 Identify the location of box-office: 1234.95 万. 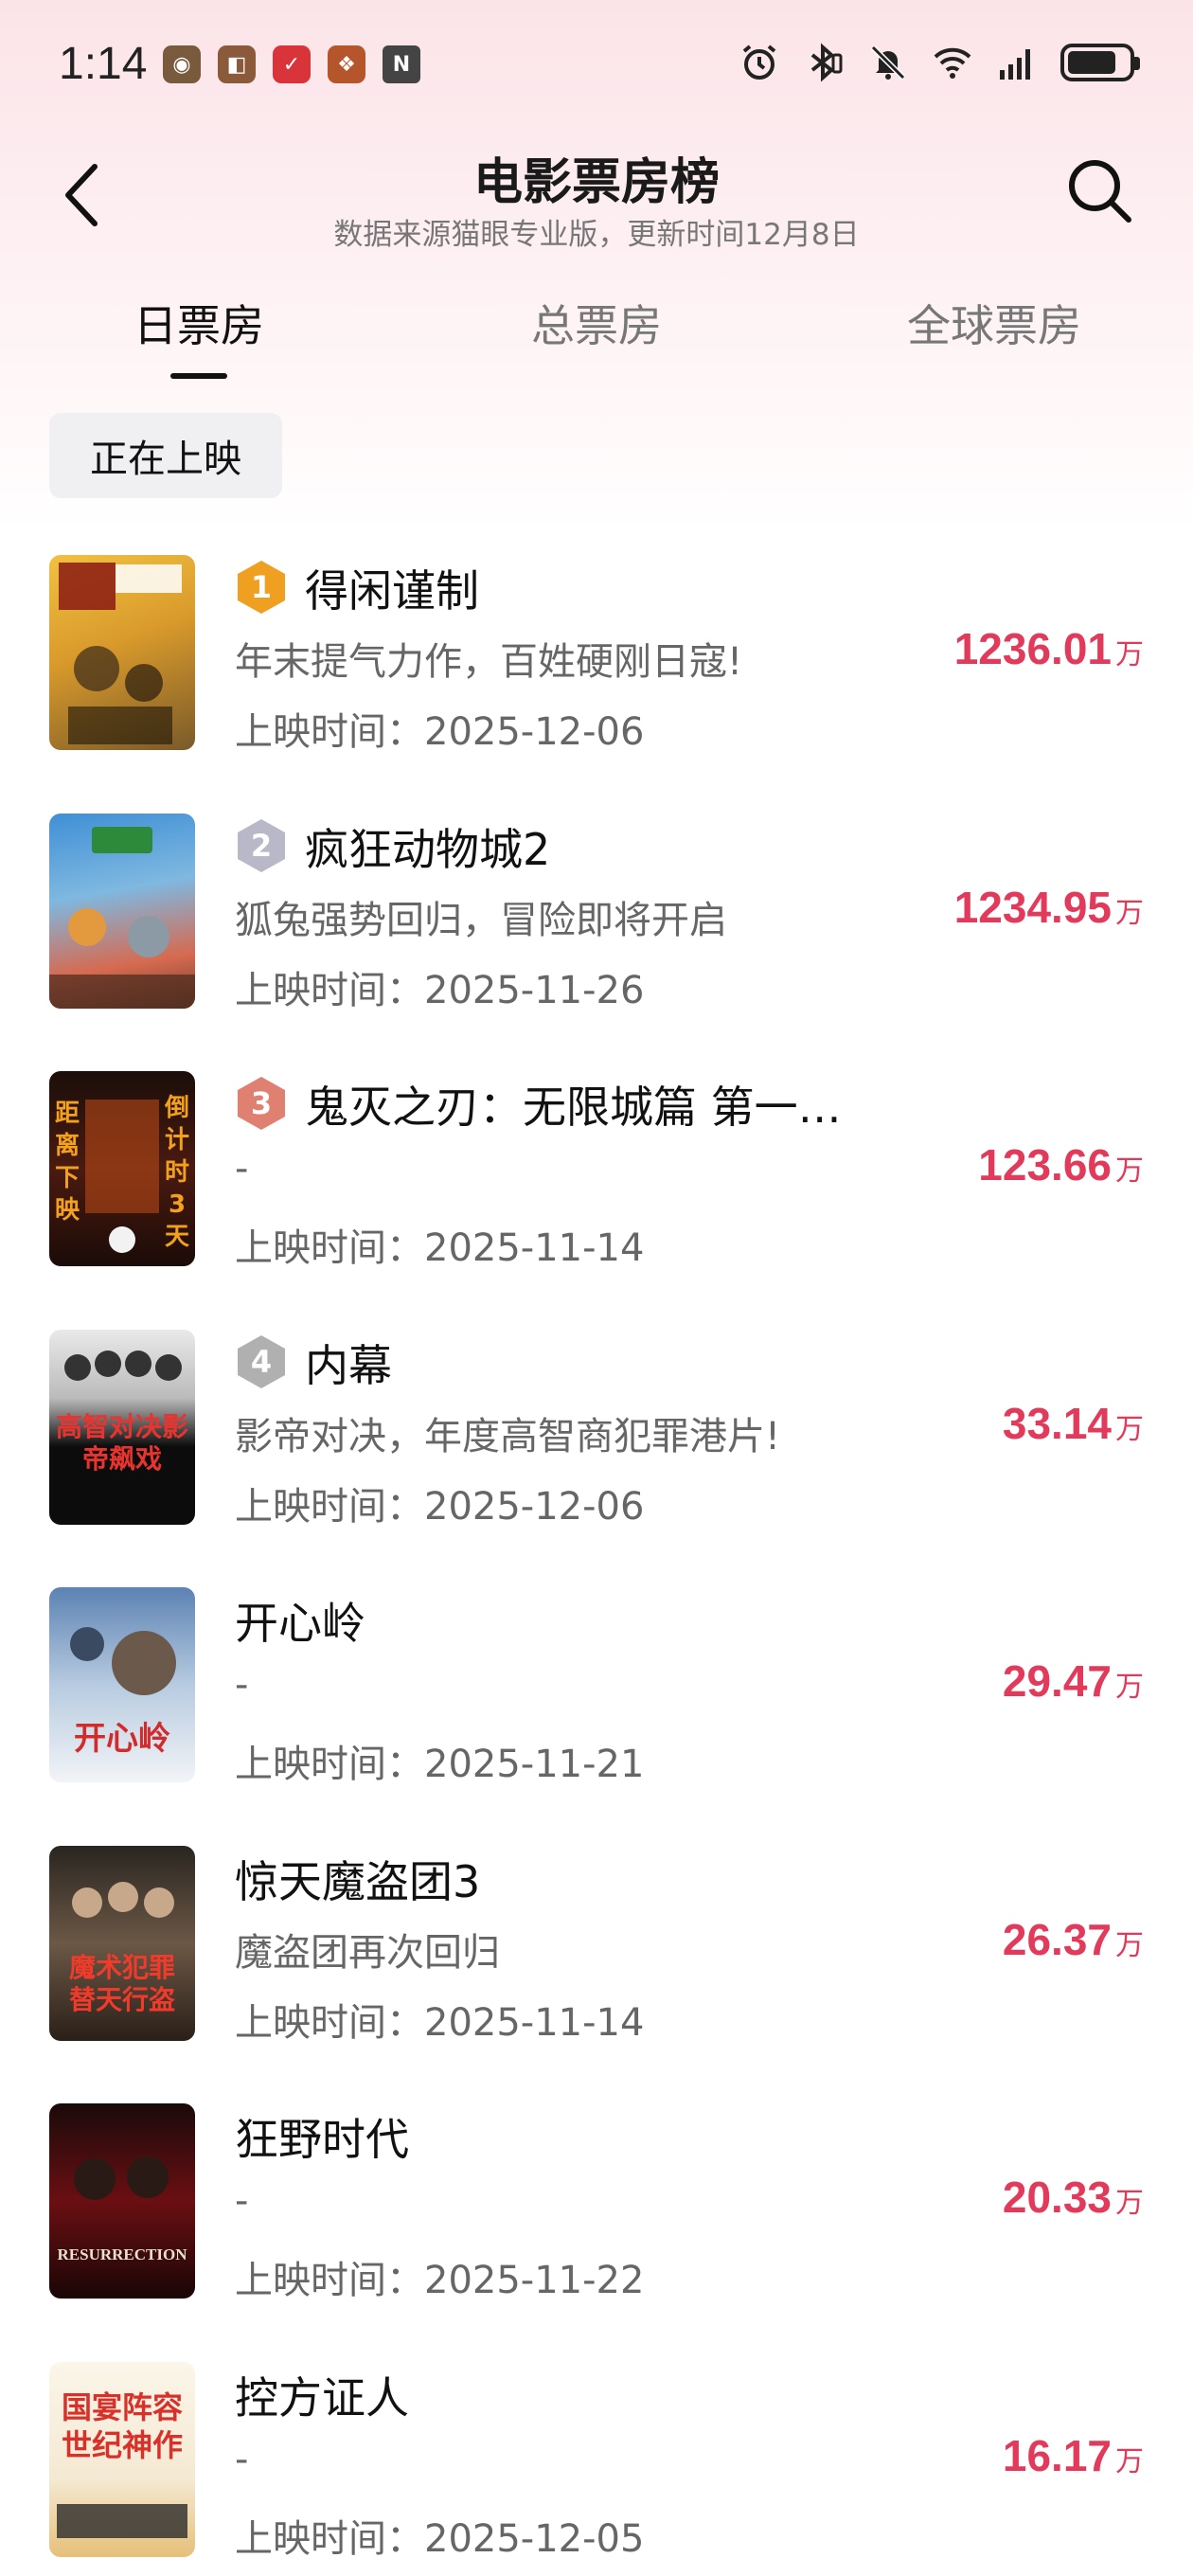
(1049, 907).